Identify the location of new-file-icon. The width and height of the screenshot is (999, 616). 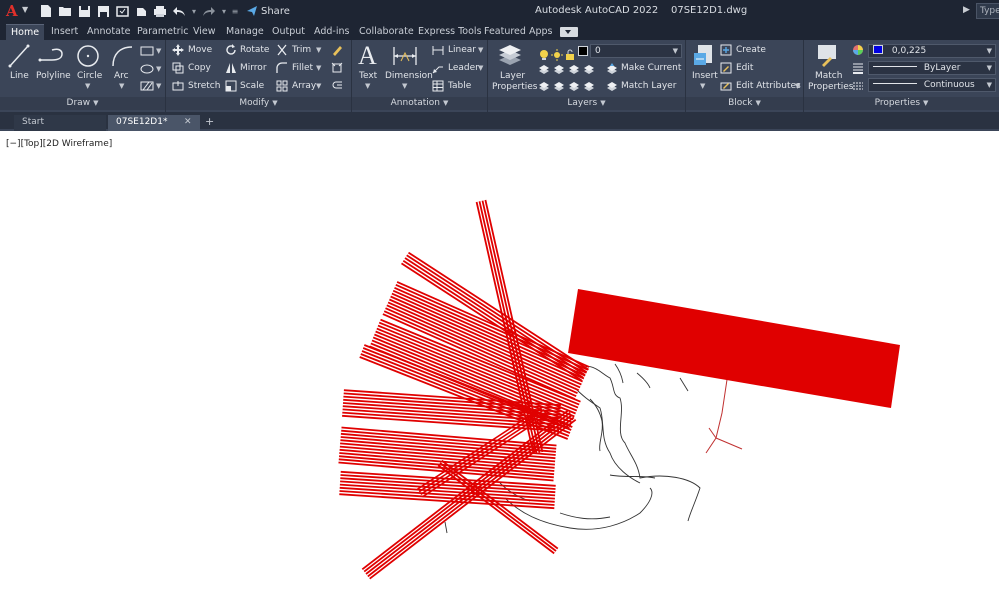
(46, 11).